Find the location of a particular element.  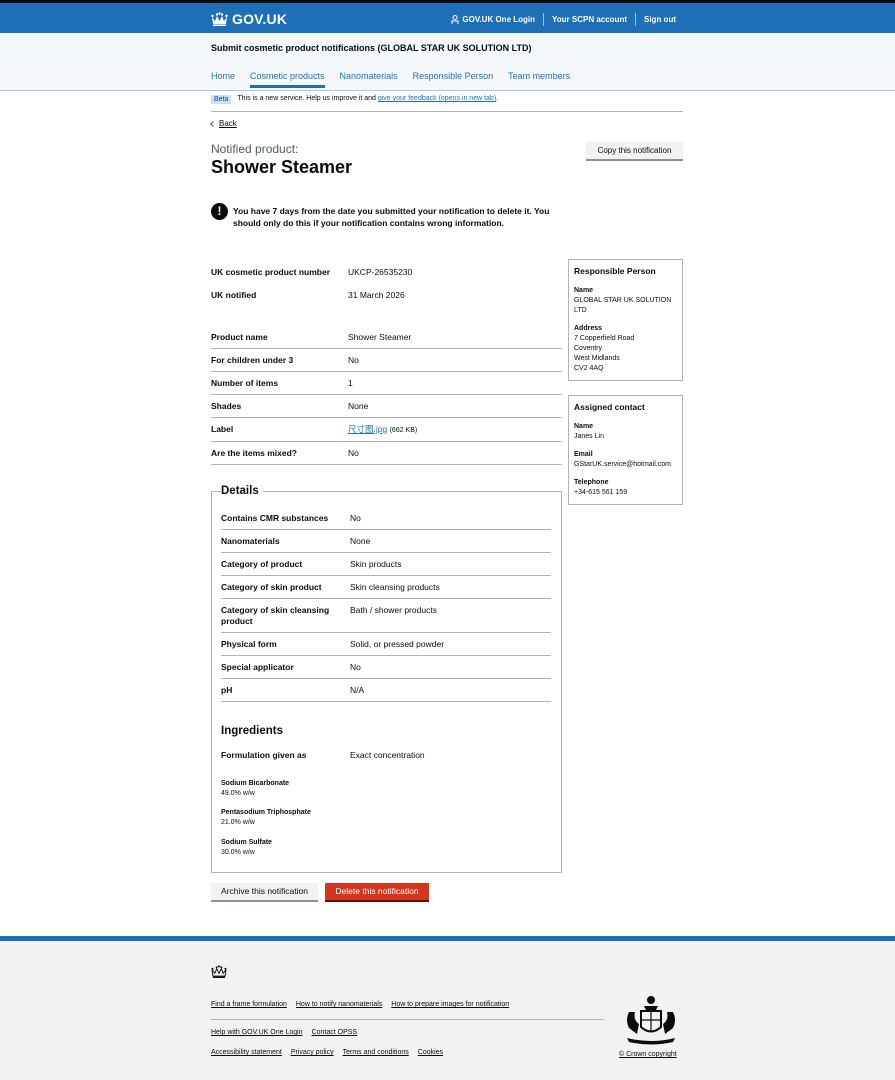

rp-name: GLOBAL STAR UK SOLUTION LTD is located at coordinates (623, 305).